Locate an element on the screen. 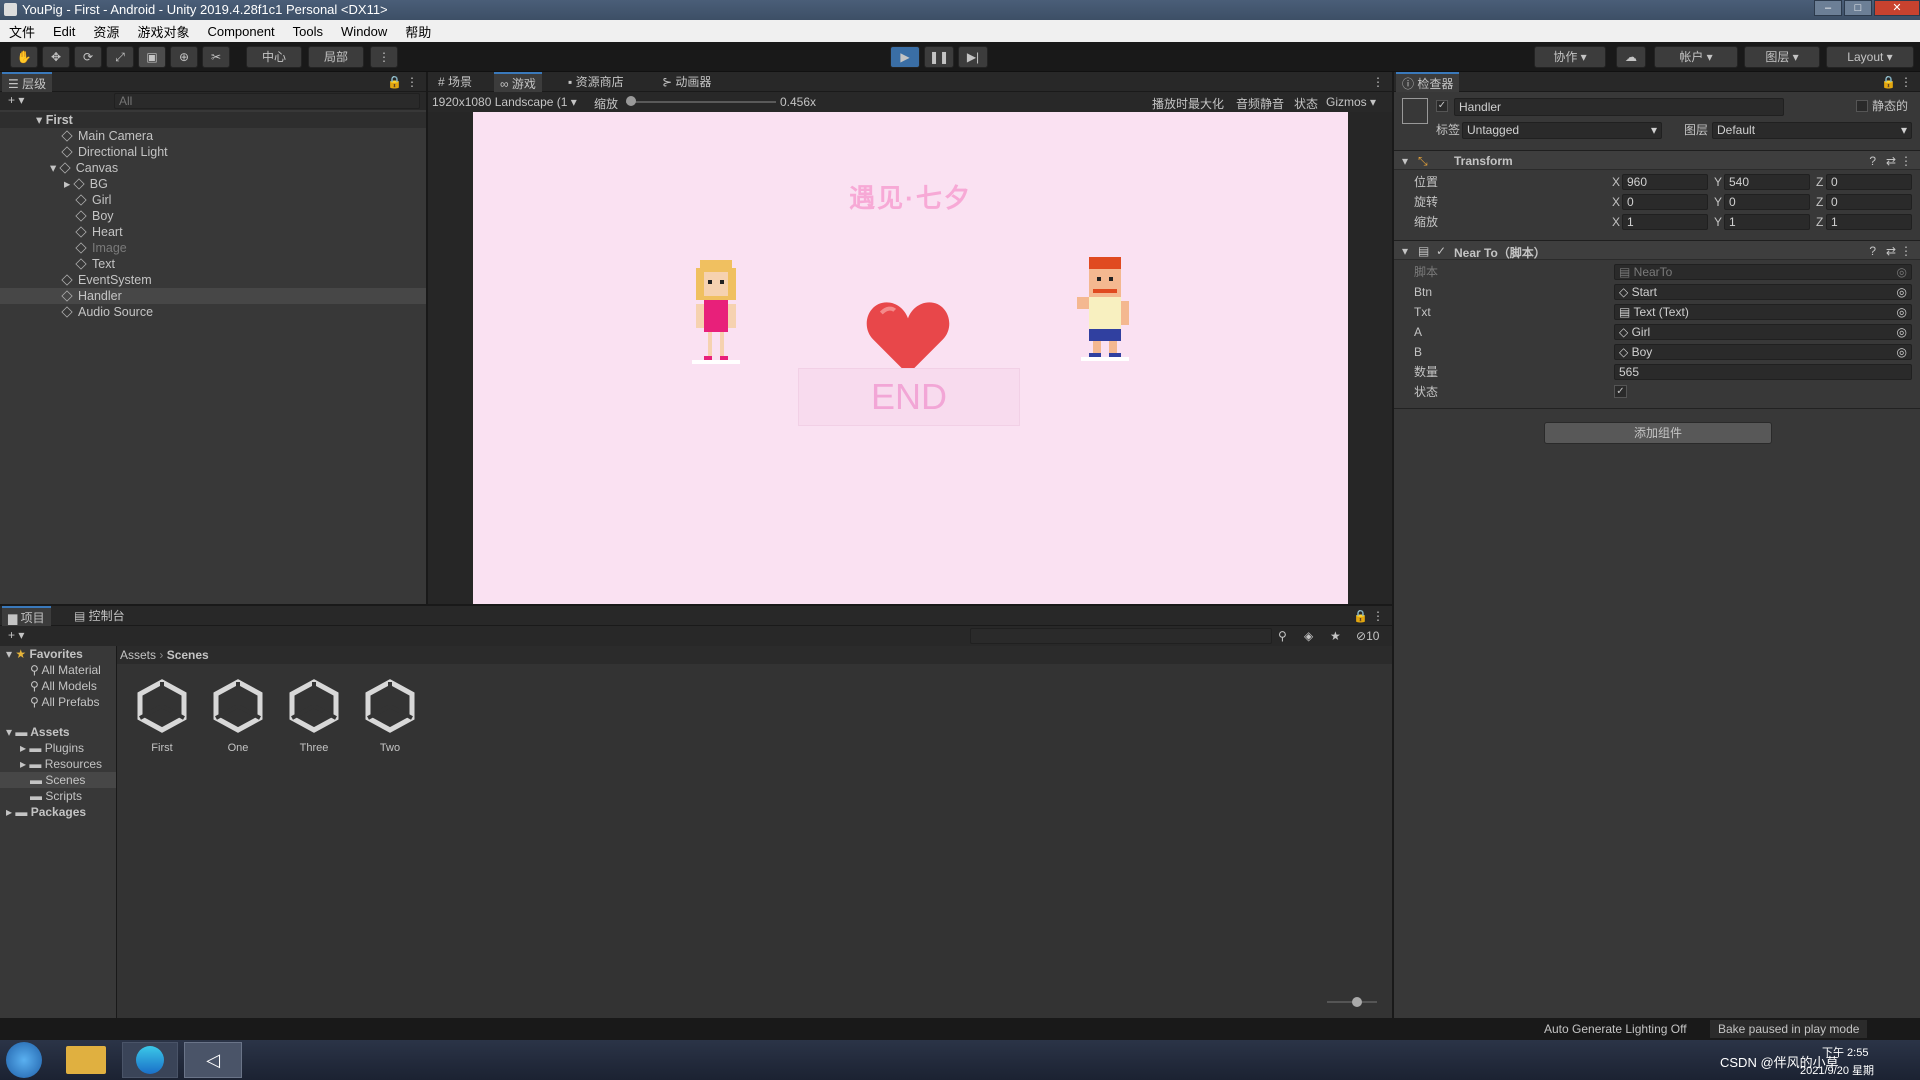  folder-item: ▸ ▬ Resources is located at coordinates (61, 764).